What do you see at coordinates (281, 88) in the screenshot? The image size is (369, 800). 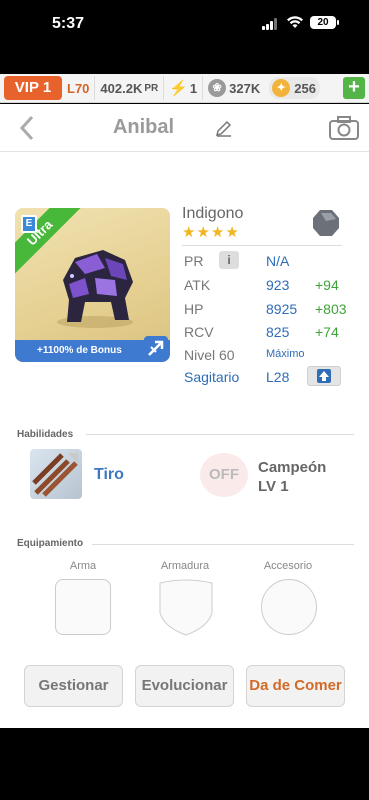 I see `coin-icon: ✦` at bounding box center [281, 88].